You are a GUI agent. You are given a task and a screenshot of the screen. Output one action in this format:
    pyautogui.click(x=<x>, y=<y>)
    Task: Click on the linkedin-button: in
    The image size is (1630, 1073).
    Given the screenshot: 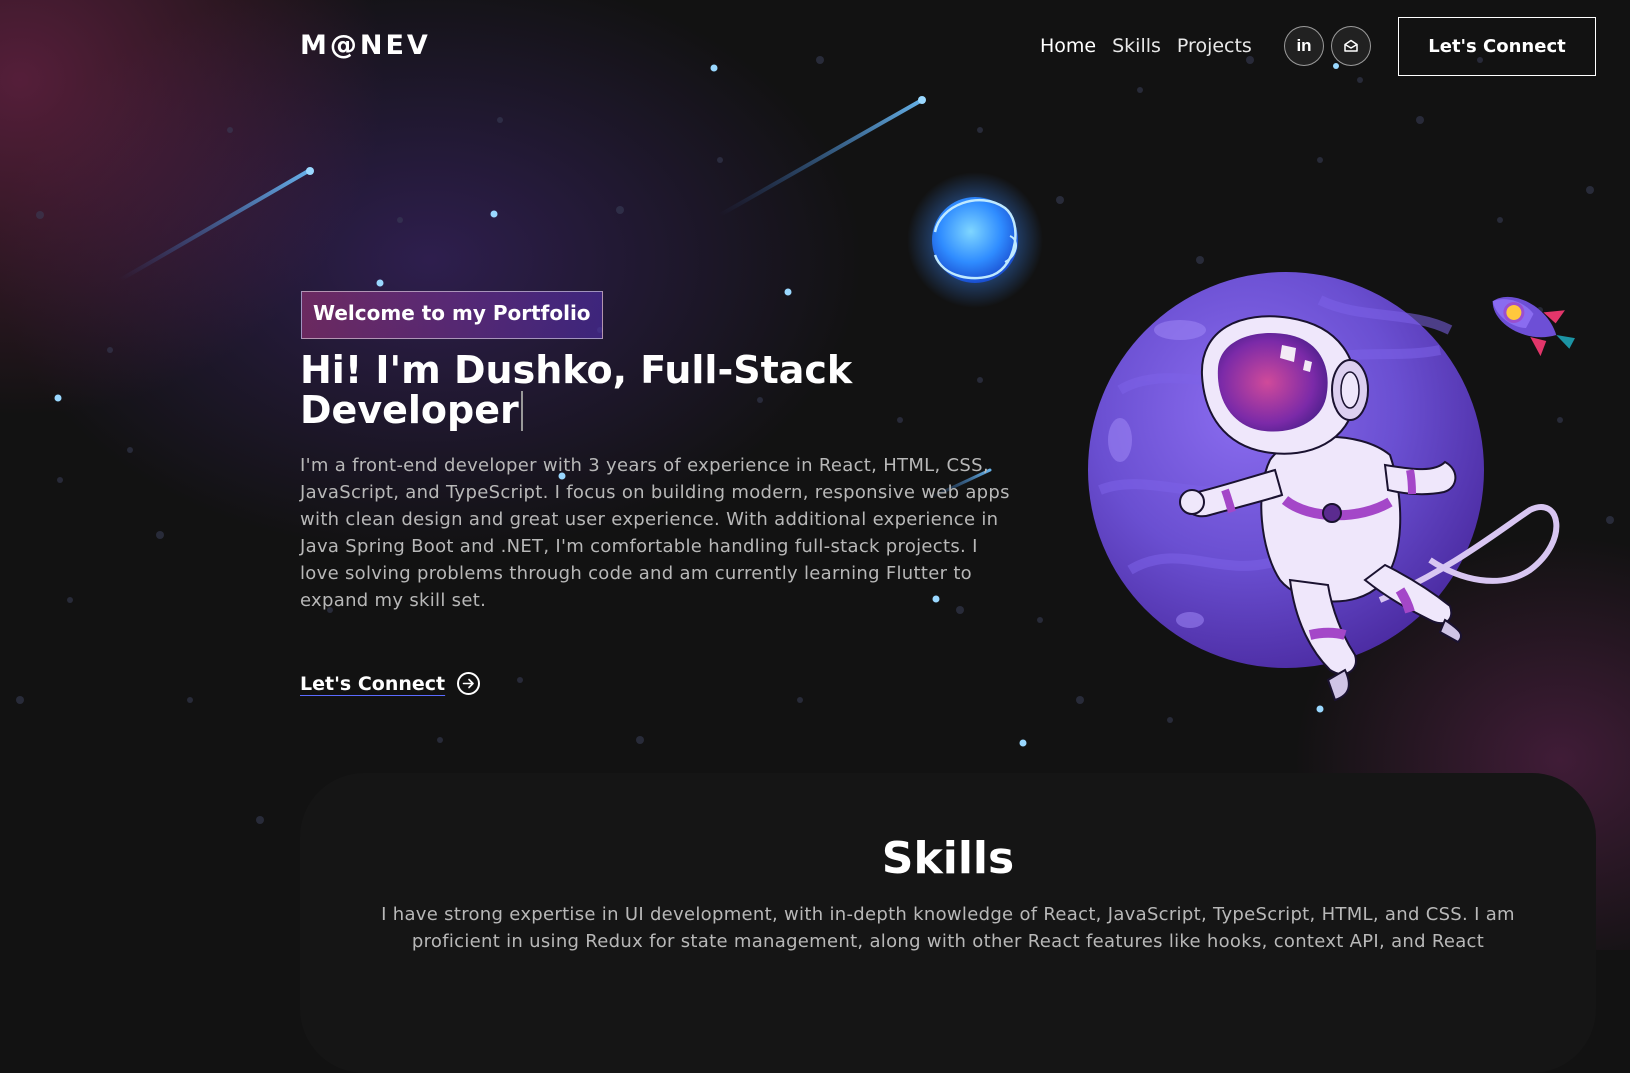 What is the action you would take?
    pyautogui.click(x=1304, y=46)
    